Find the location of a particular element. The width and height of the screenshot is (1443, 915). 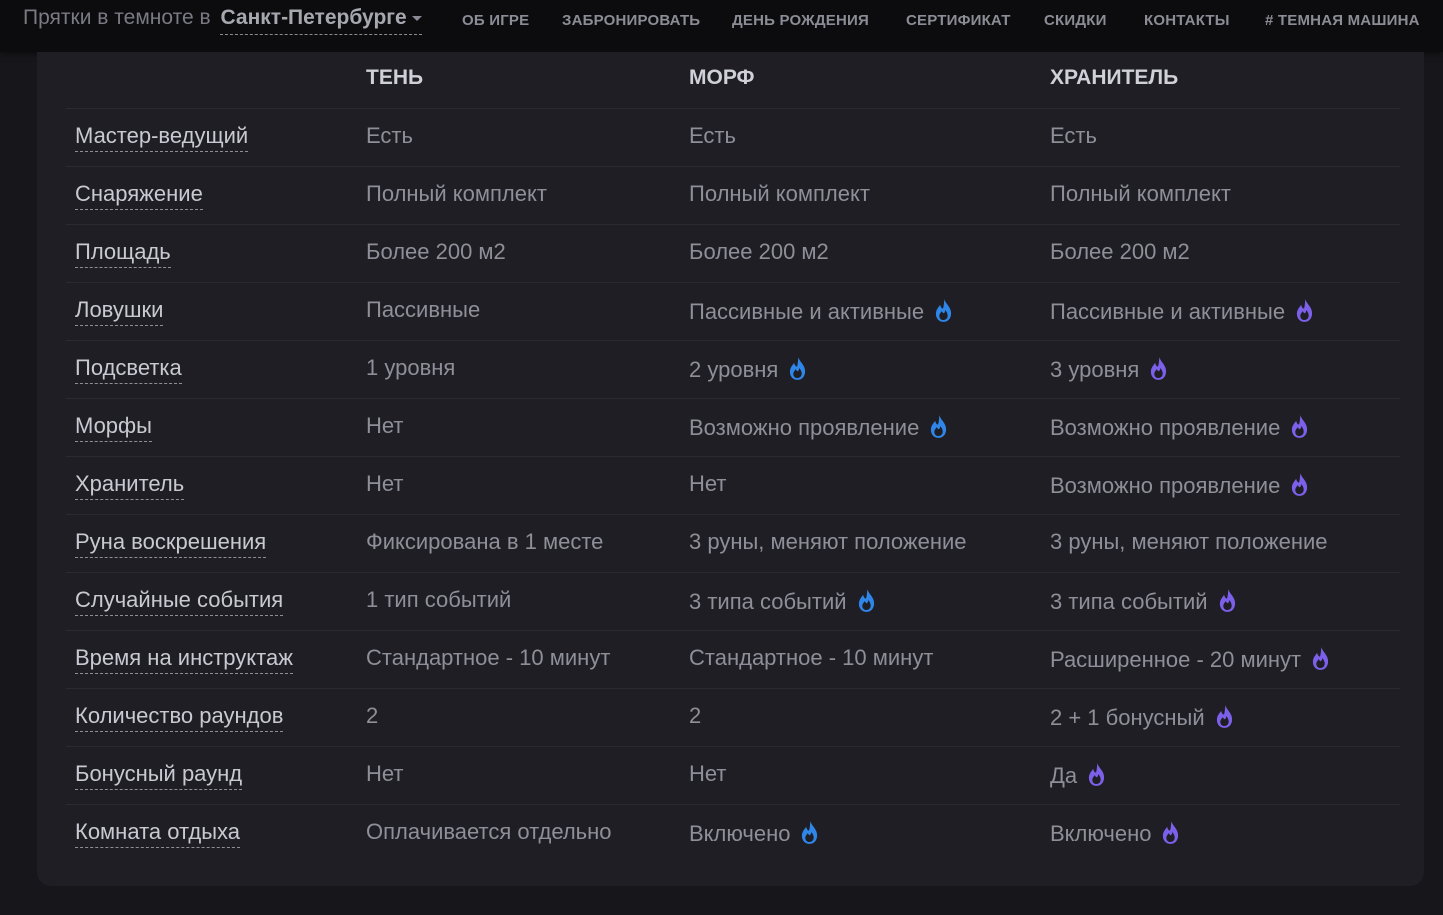

brand-prefix: Прятки в темноте в is located at coordinates (117, 17).